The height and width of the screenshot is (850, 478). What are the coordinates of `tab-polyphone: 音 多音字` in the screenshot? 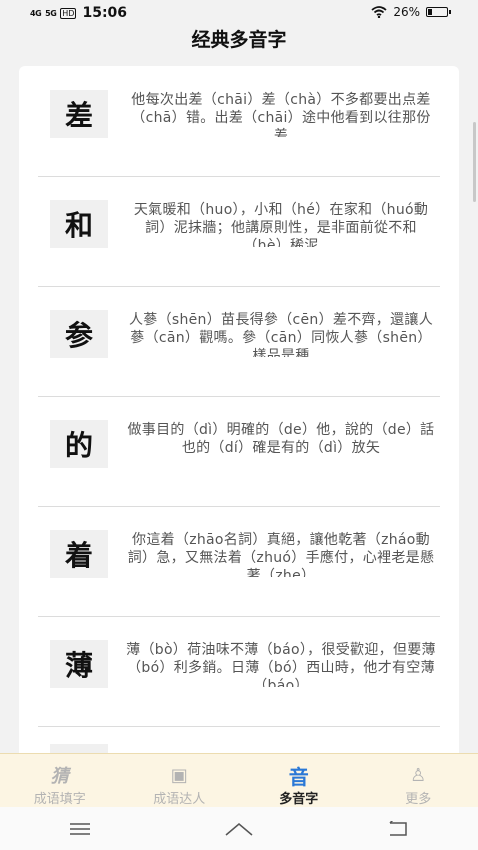 It's located at (299, 781).